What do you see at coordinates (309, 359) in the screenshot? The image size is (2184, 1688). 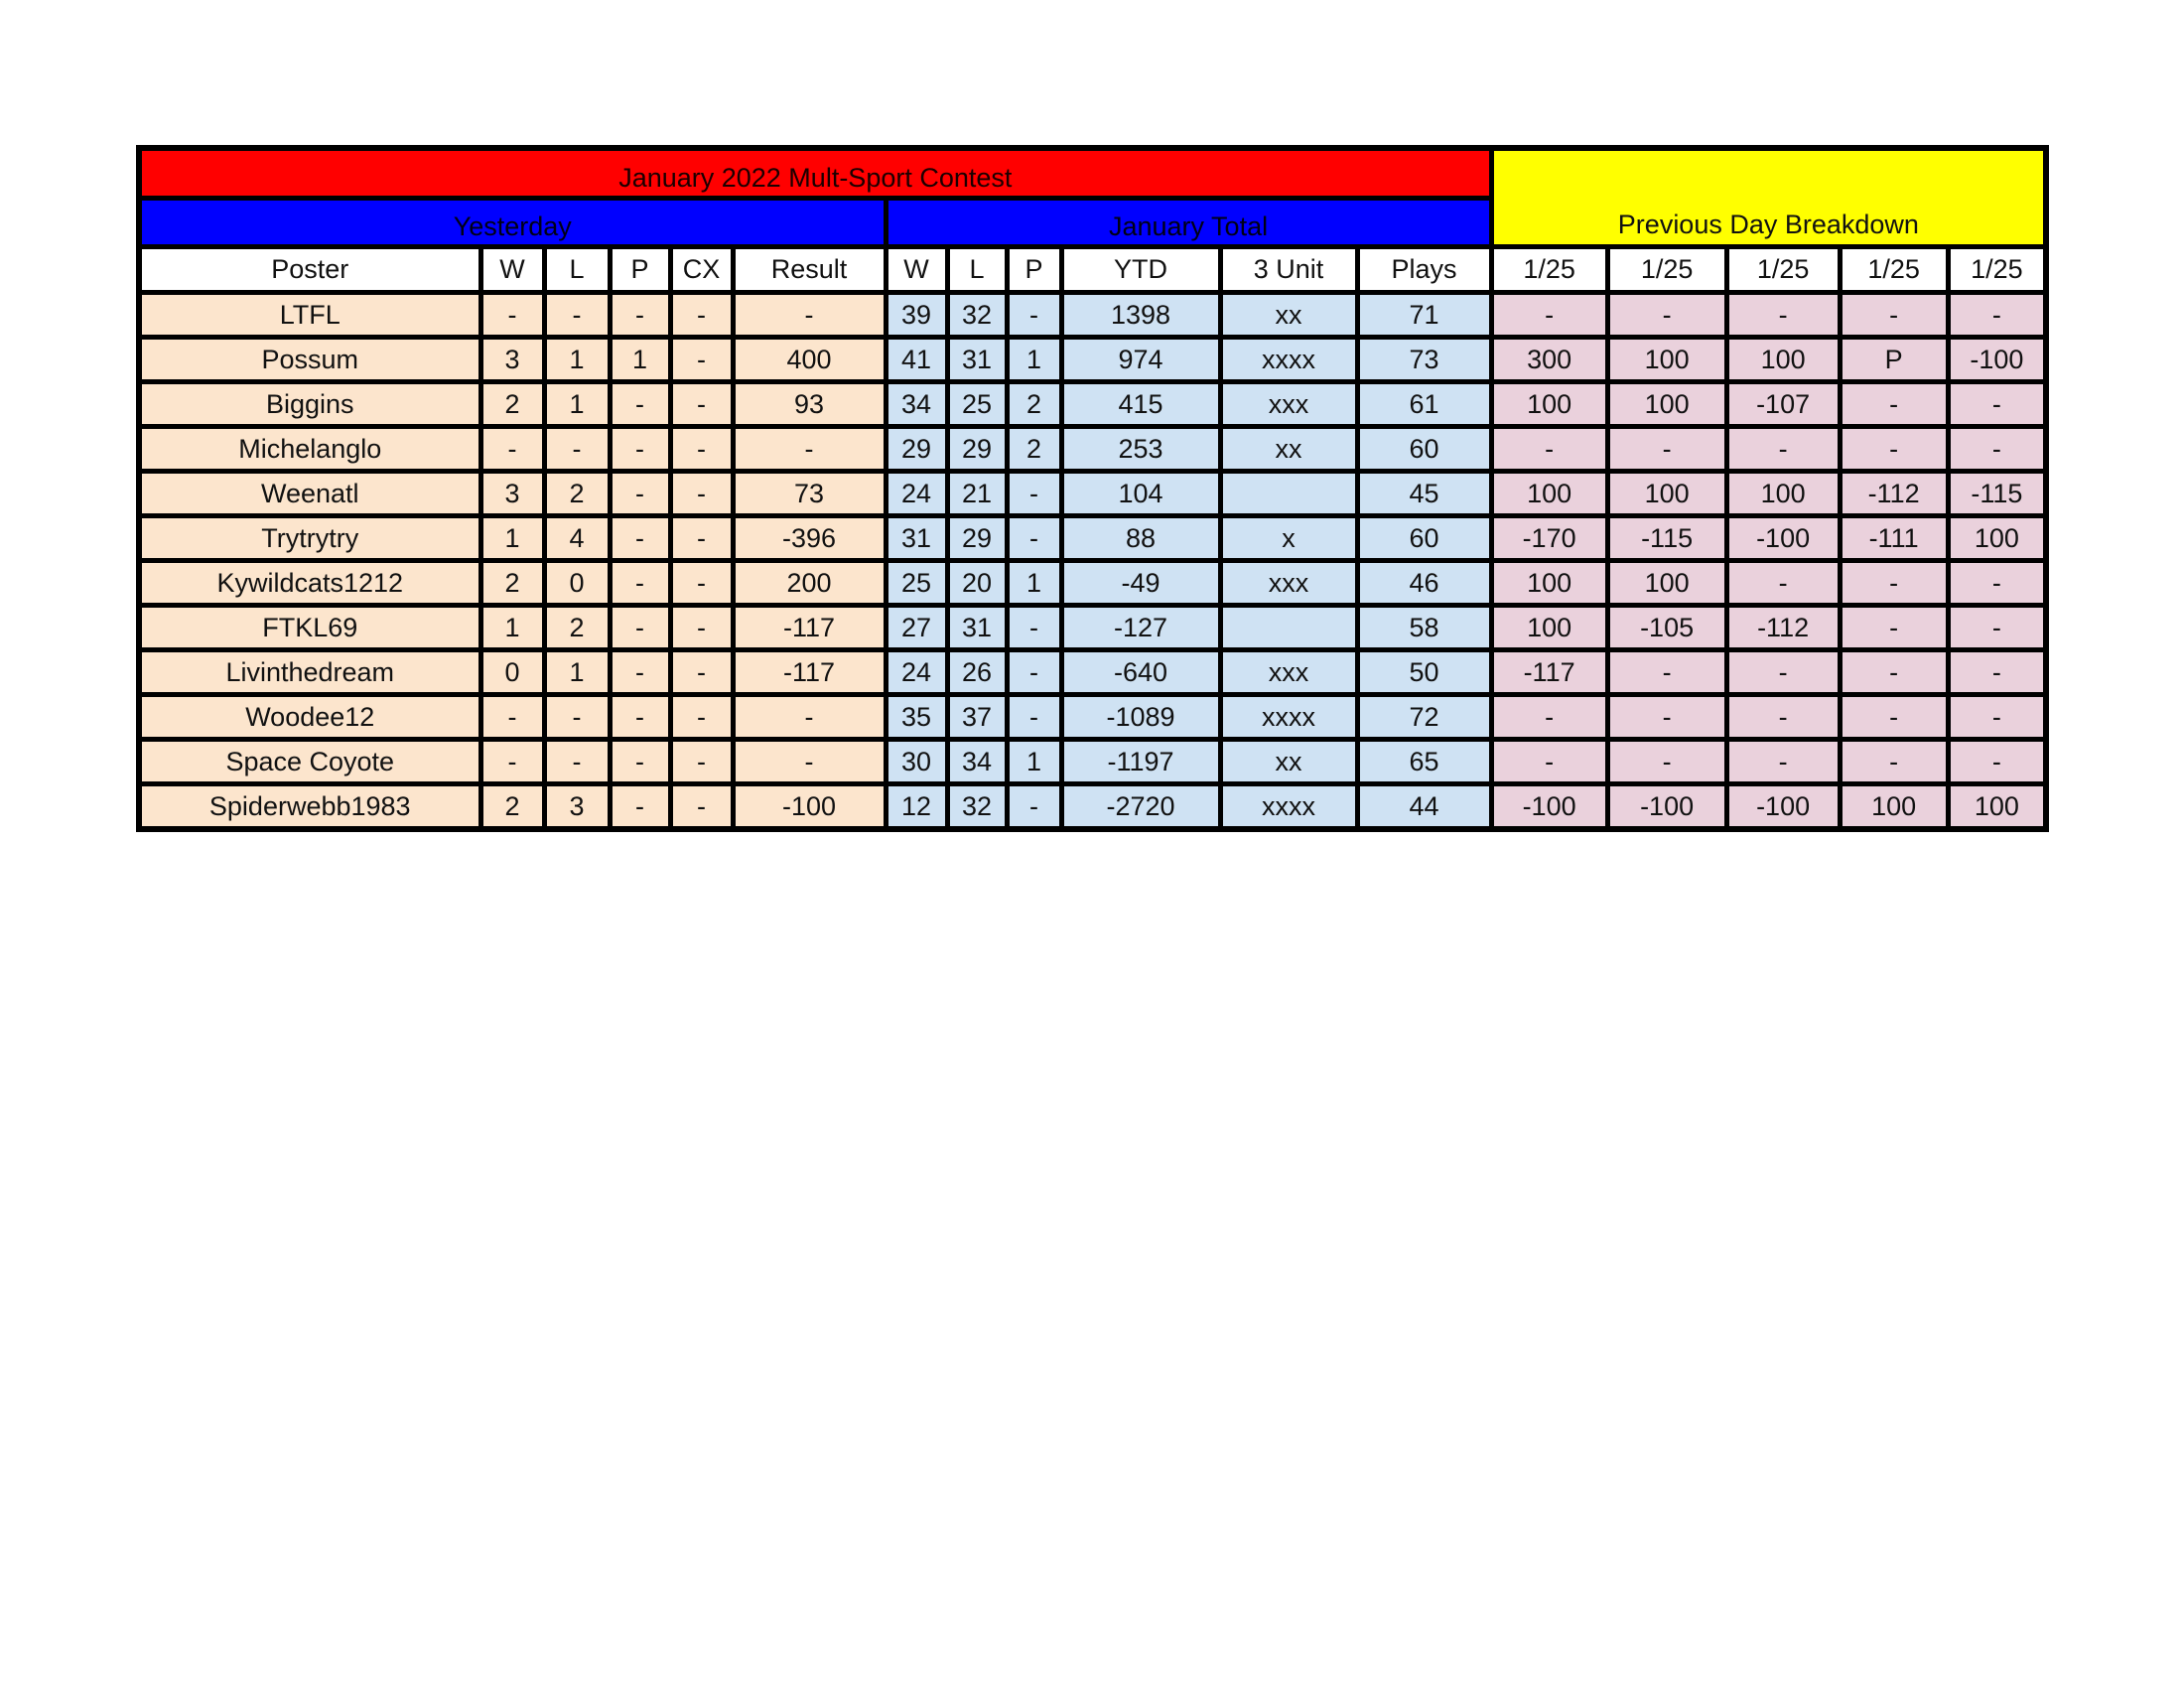 I see `poster-cell: Possum` at bounding box center [309, 359].